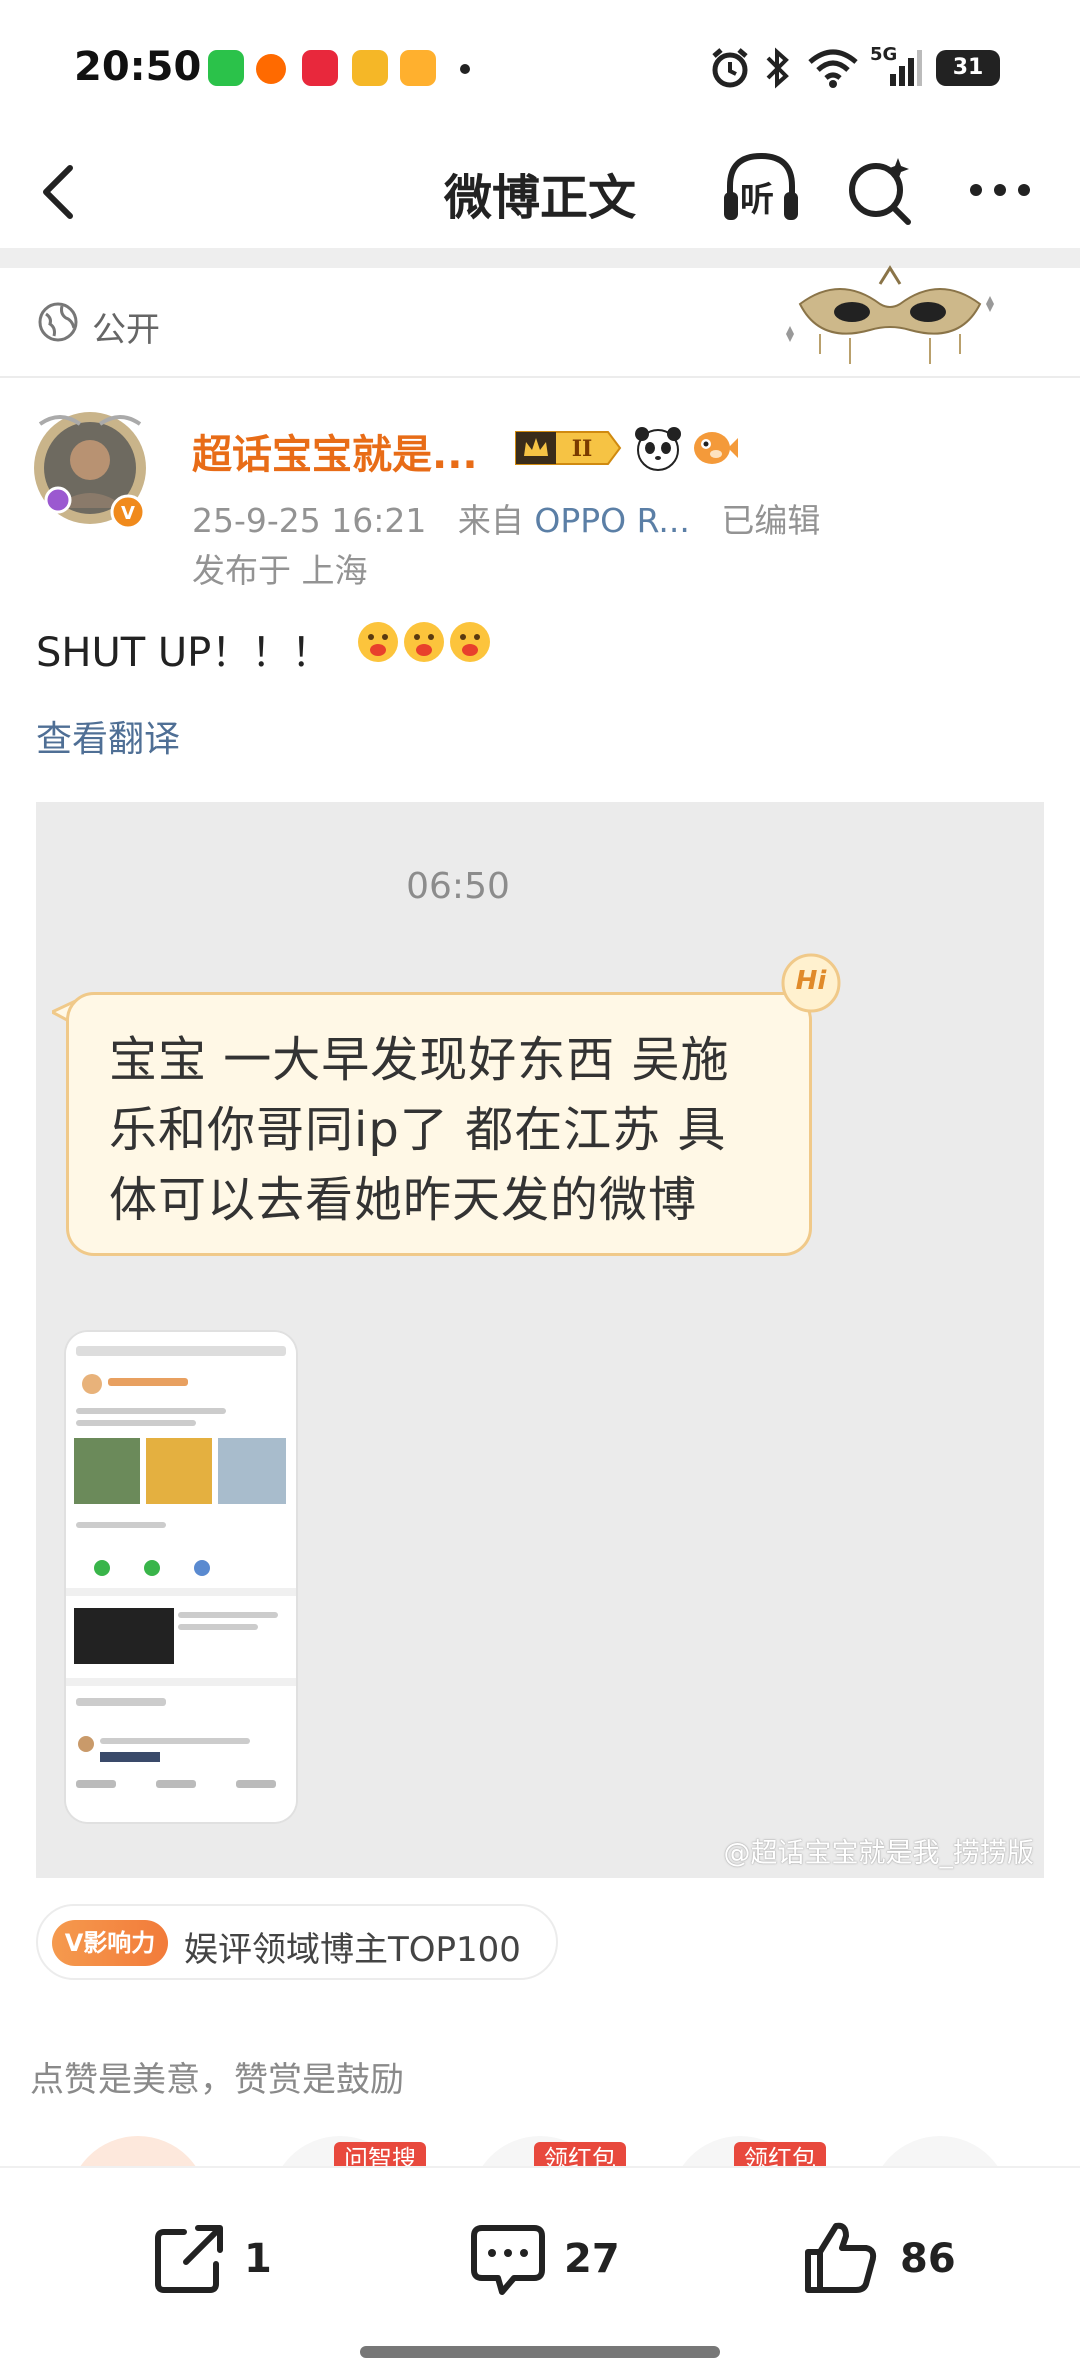  I want to click on fan-level-text: II, so click(582, 449).